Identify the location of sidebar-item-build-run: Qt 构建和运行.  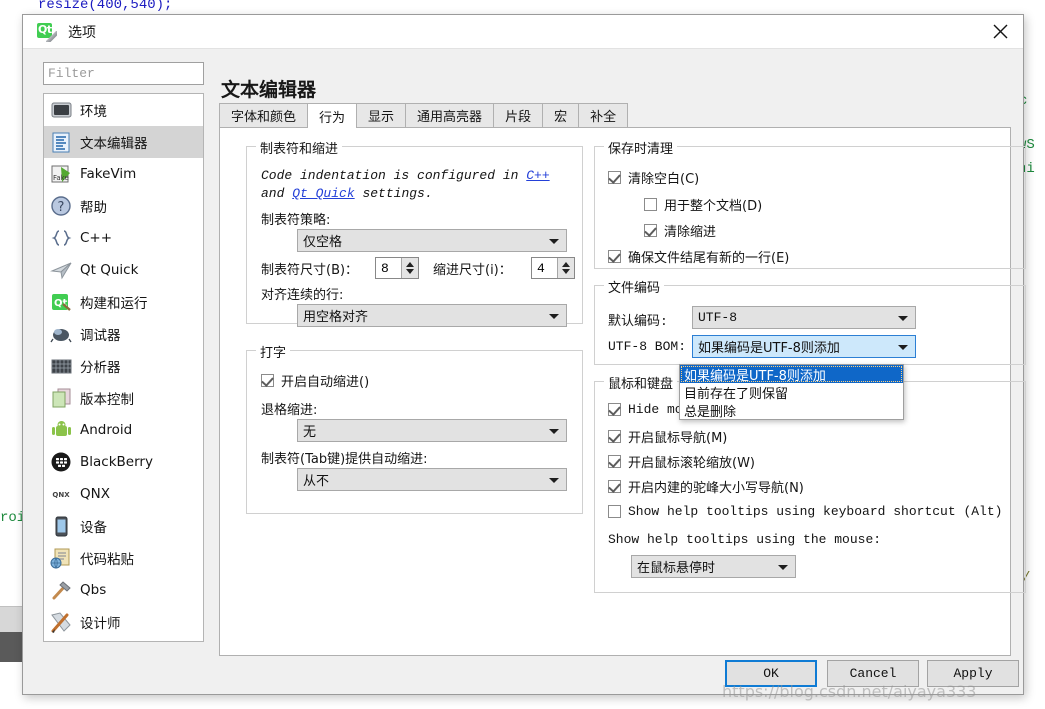
(123, 302).